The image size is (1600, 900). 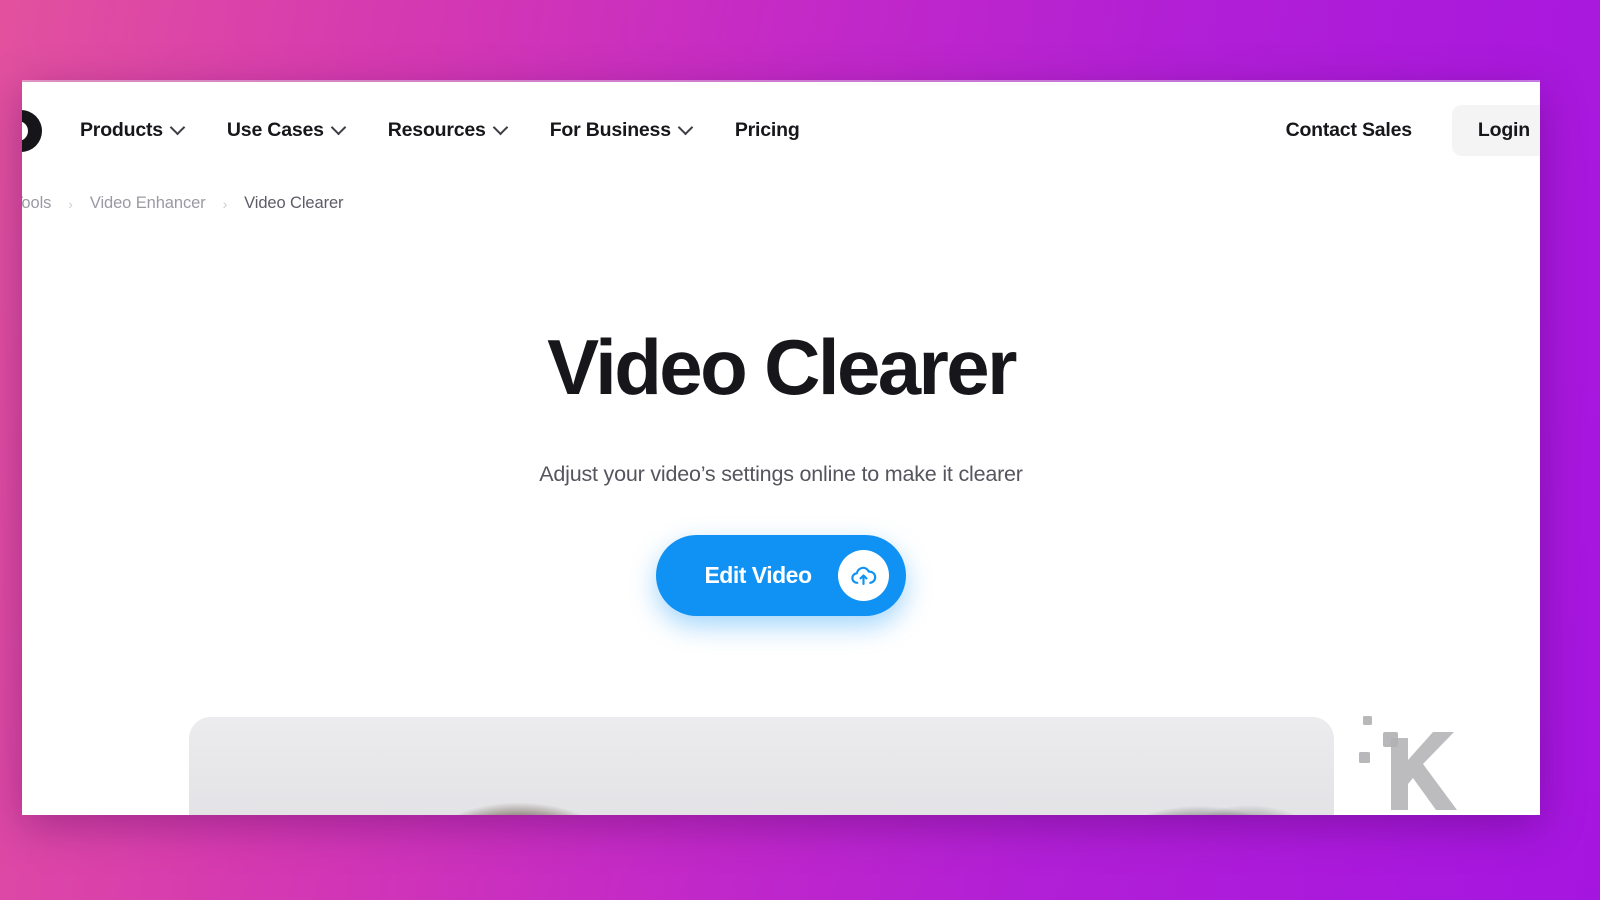 What do you see at coordinates (782, 367) in the screenshot?
I see `page-title: Video Clearer` at bounding box center [782, 367].